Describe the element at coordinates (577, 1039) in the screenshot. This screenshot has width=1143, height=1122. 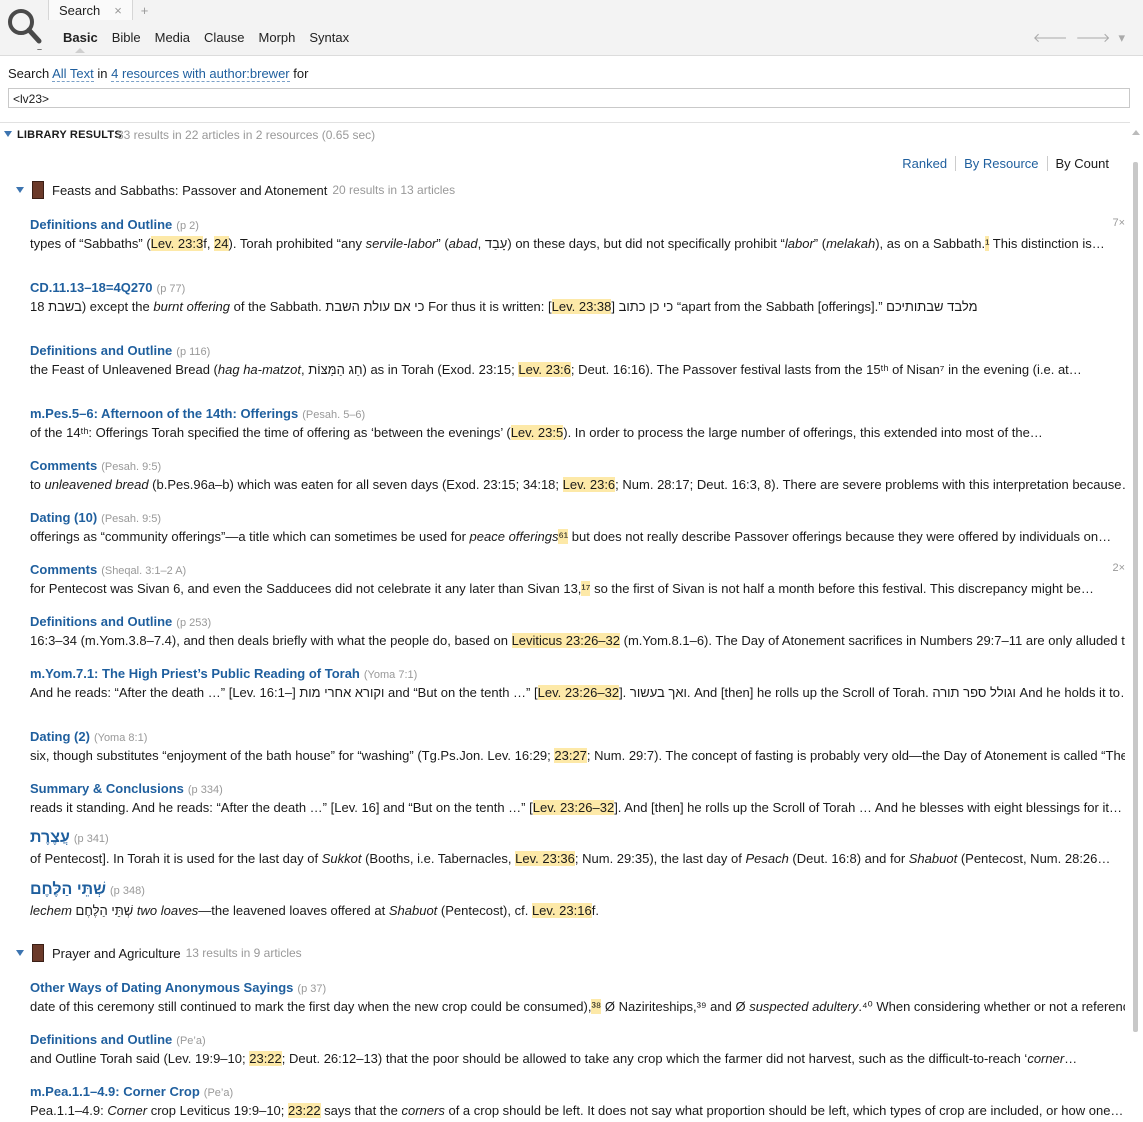
I see `result-title: Definitions and Outline (Pe’a)` at that location.